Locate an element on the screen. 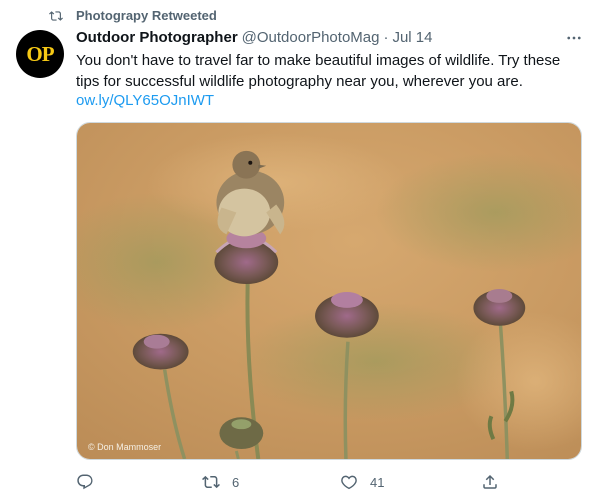  reply-button is located at coordinates (91, 482).